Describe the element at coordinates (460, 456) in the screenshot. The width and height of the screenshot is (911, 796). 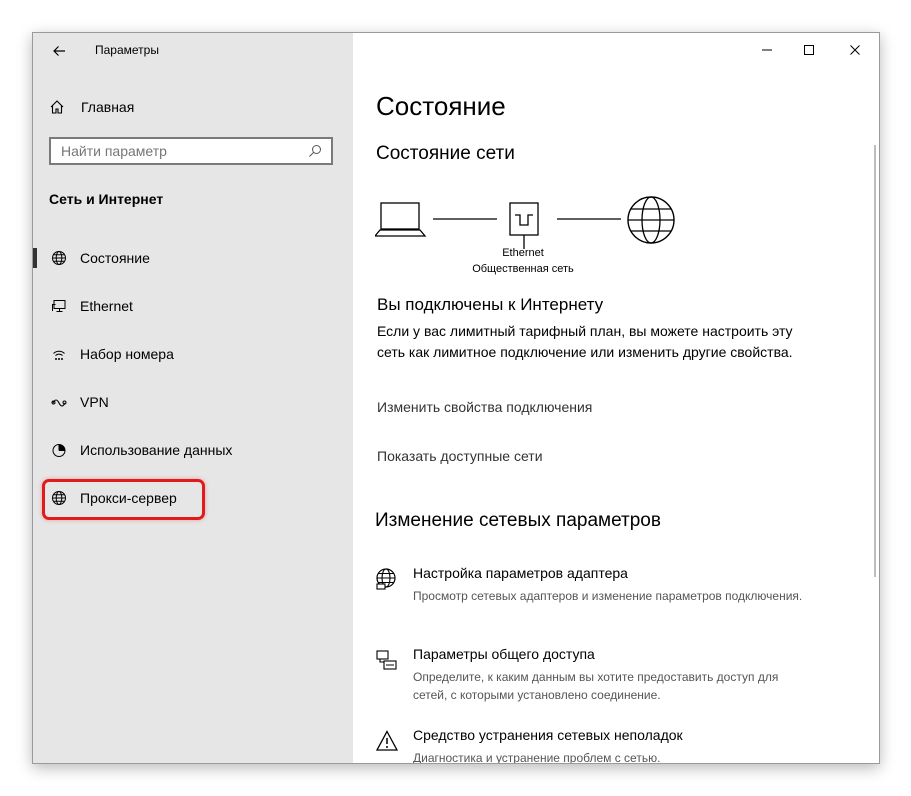
I see `show-available-networks-link: Показать доступные сети` at that location.